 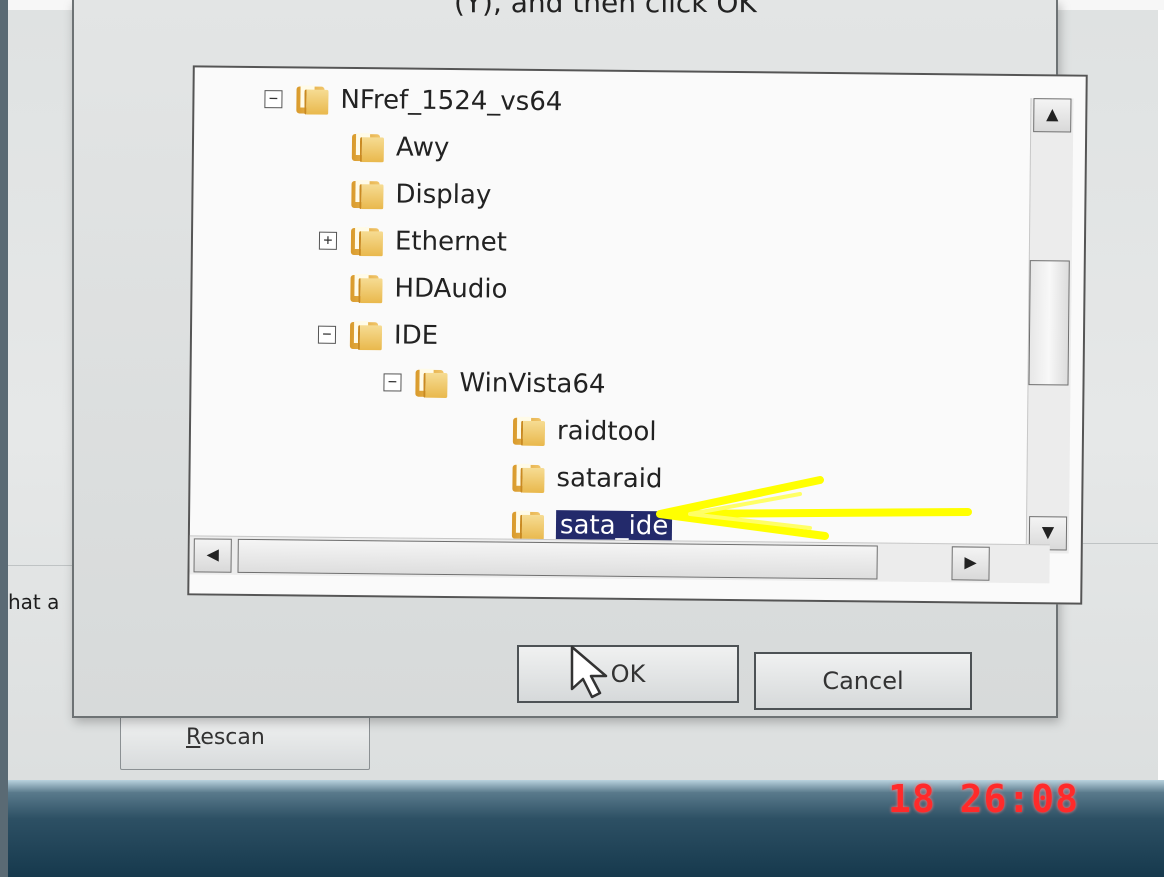 What do you see at coordinates (814, 508) in the screenshot?
I see `annotation-arrow-icon` at bounding box center [814, 508].